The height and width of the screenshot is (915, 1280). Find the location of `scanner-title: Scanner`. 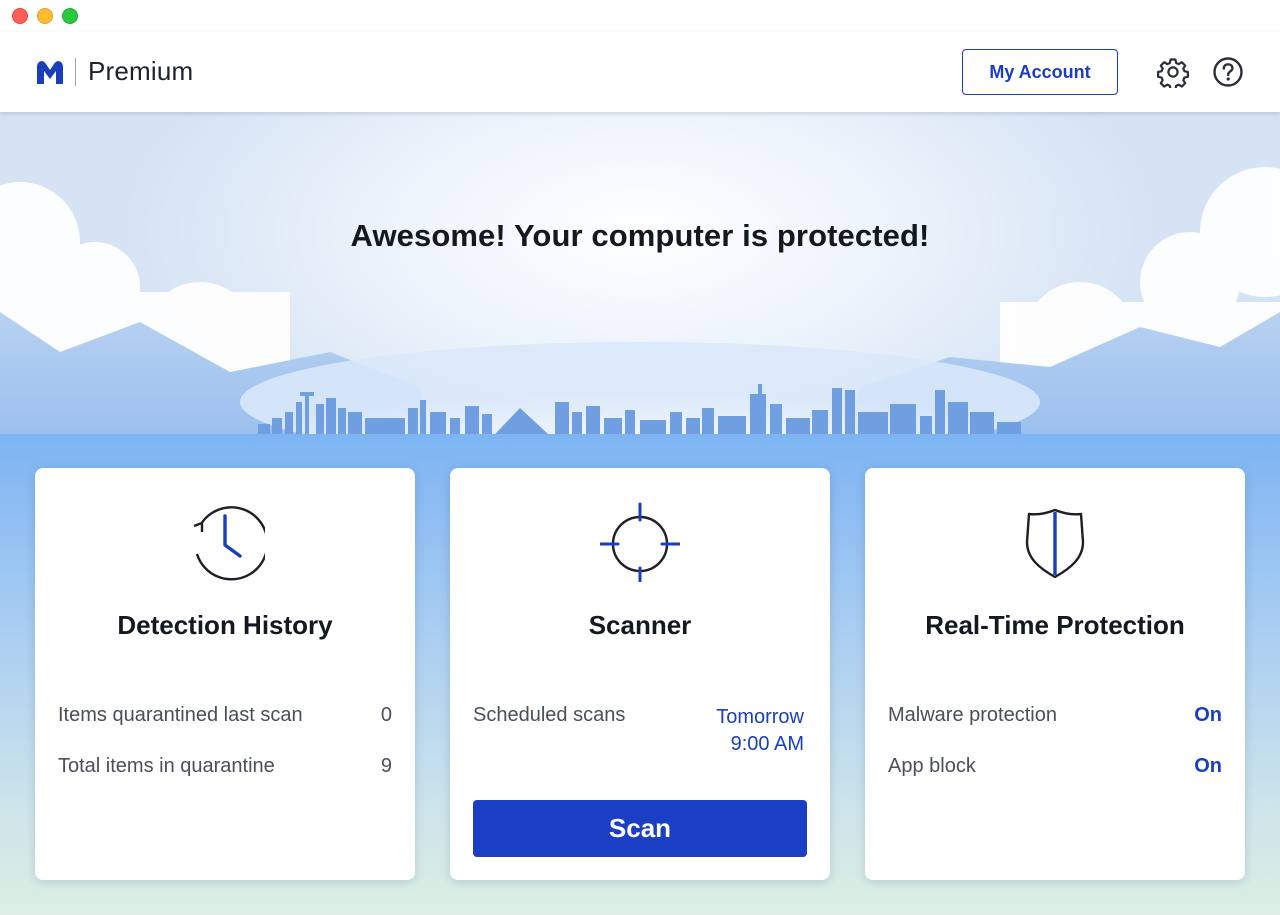

scanner-title: Scanner is located at coordinates (640, 625).